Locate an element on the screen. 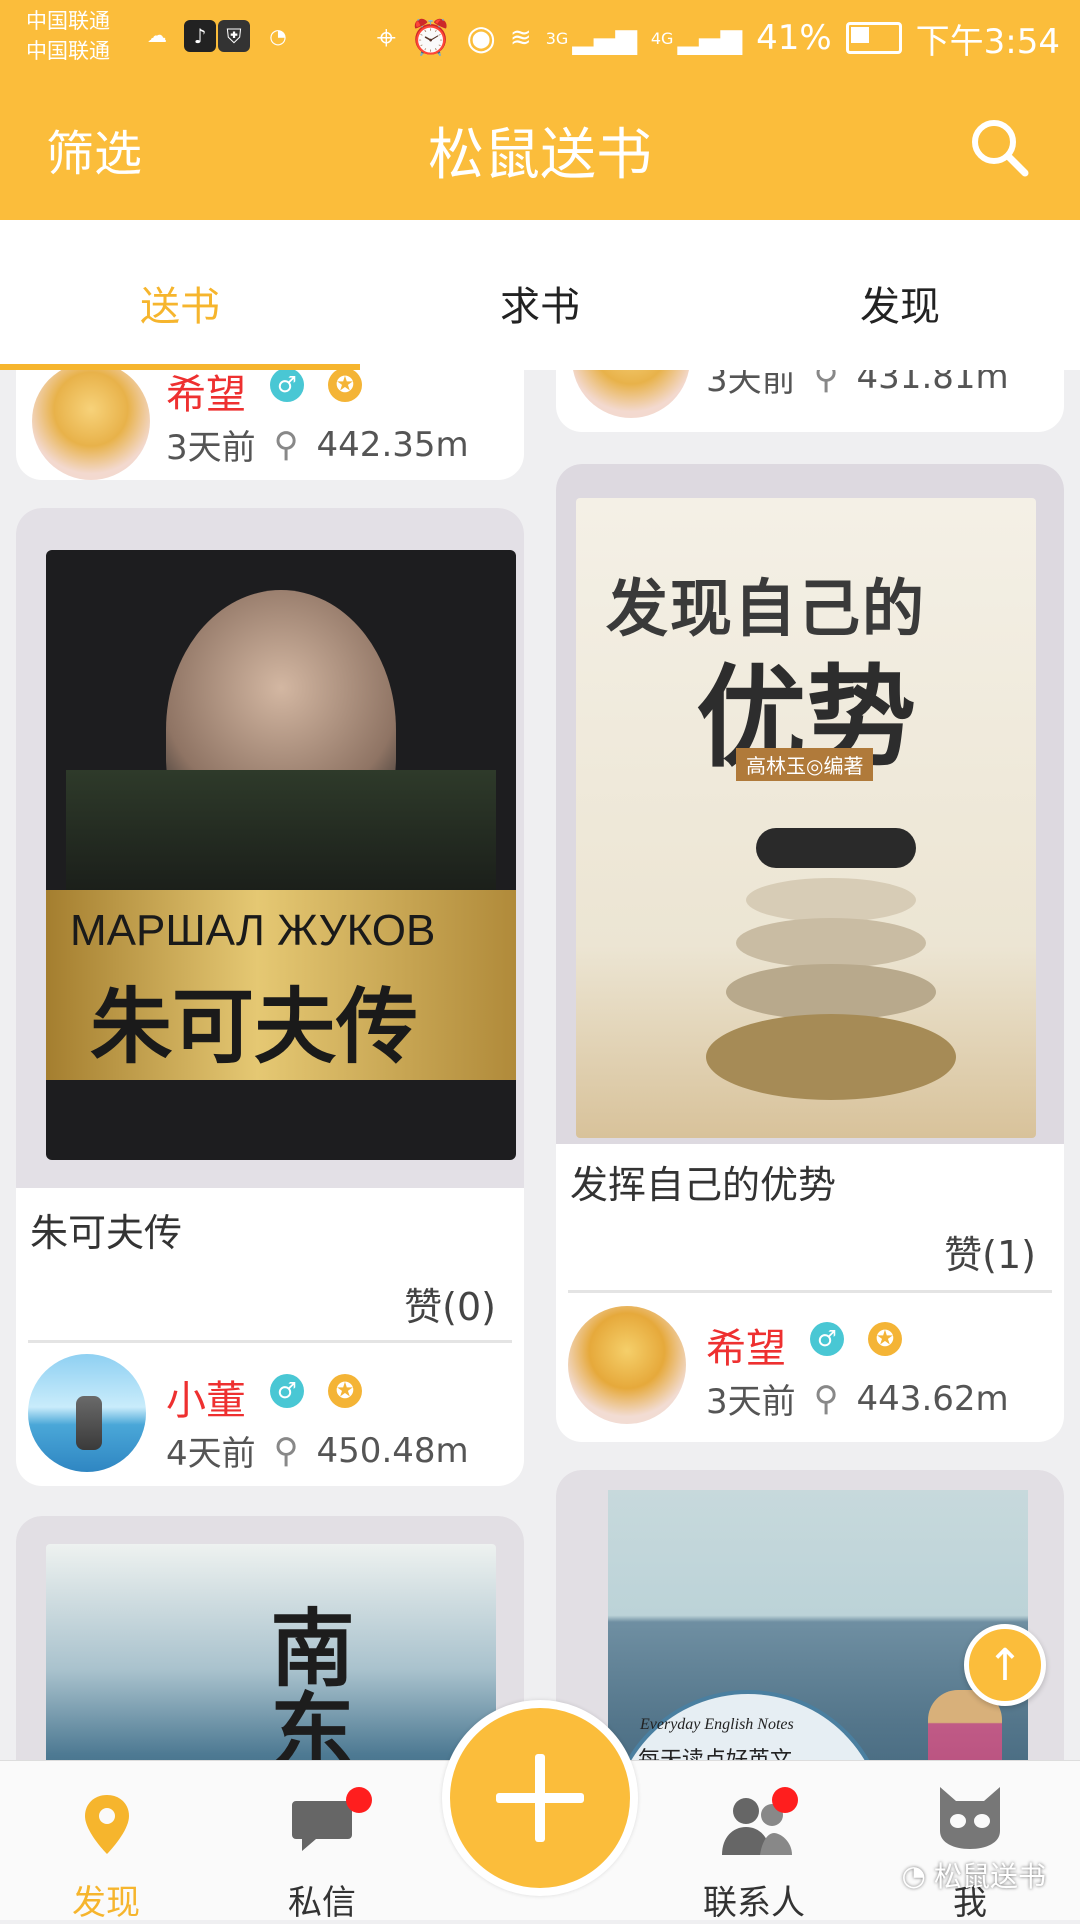 Image resolution: width=1080 pixels, height=1924 pixels. plus-icon is located at coordinates (540, 1798).